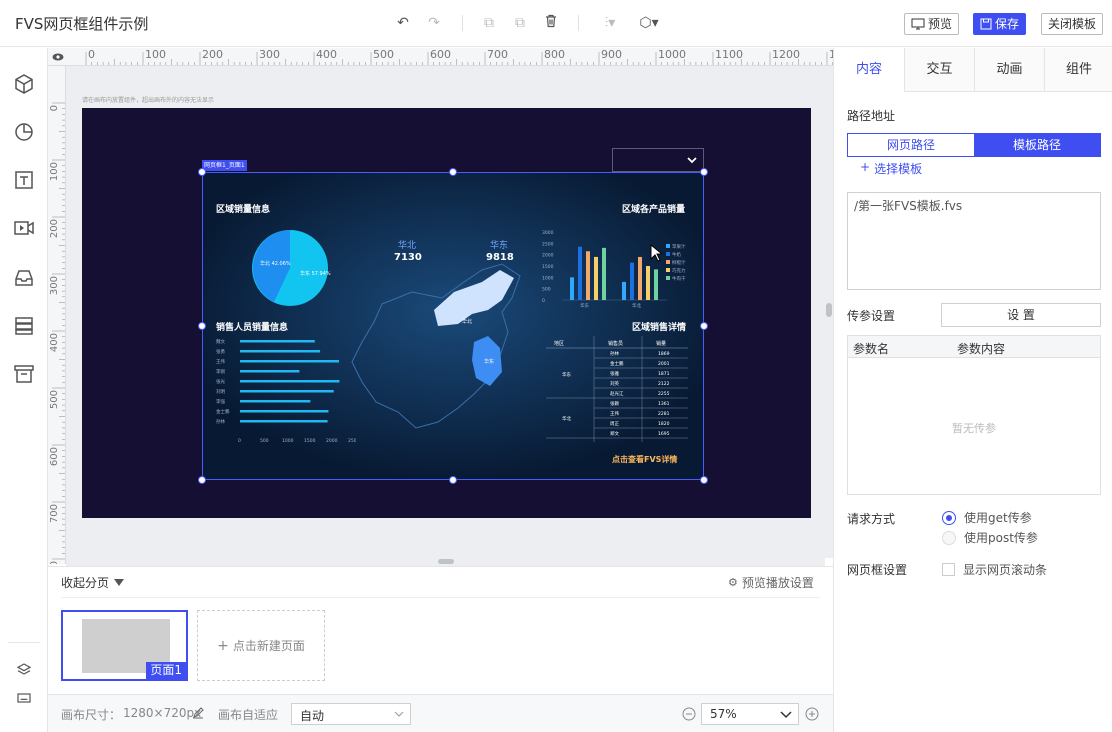 This screenshot has width=1112, height=732. What do you see at coordinates (1021, 315) in the screenshot?
I see `param-settings-button: 设 置` at bounding box center [1021, 315].